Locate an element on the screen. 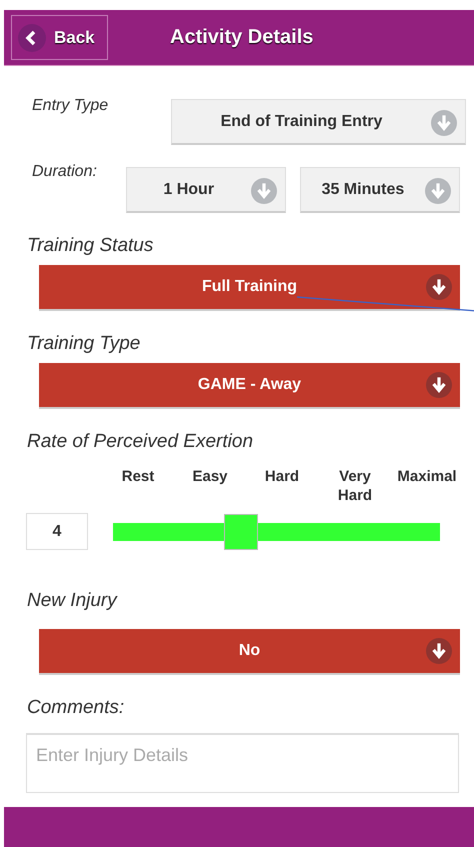  field-label: Entry Type is located at coordinates (71, 106).